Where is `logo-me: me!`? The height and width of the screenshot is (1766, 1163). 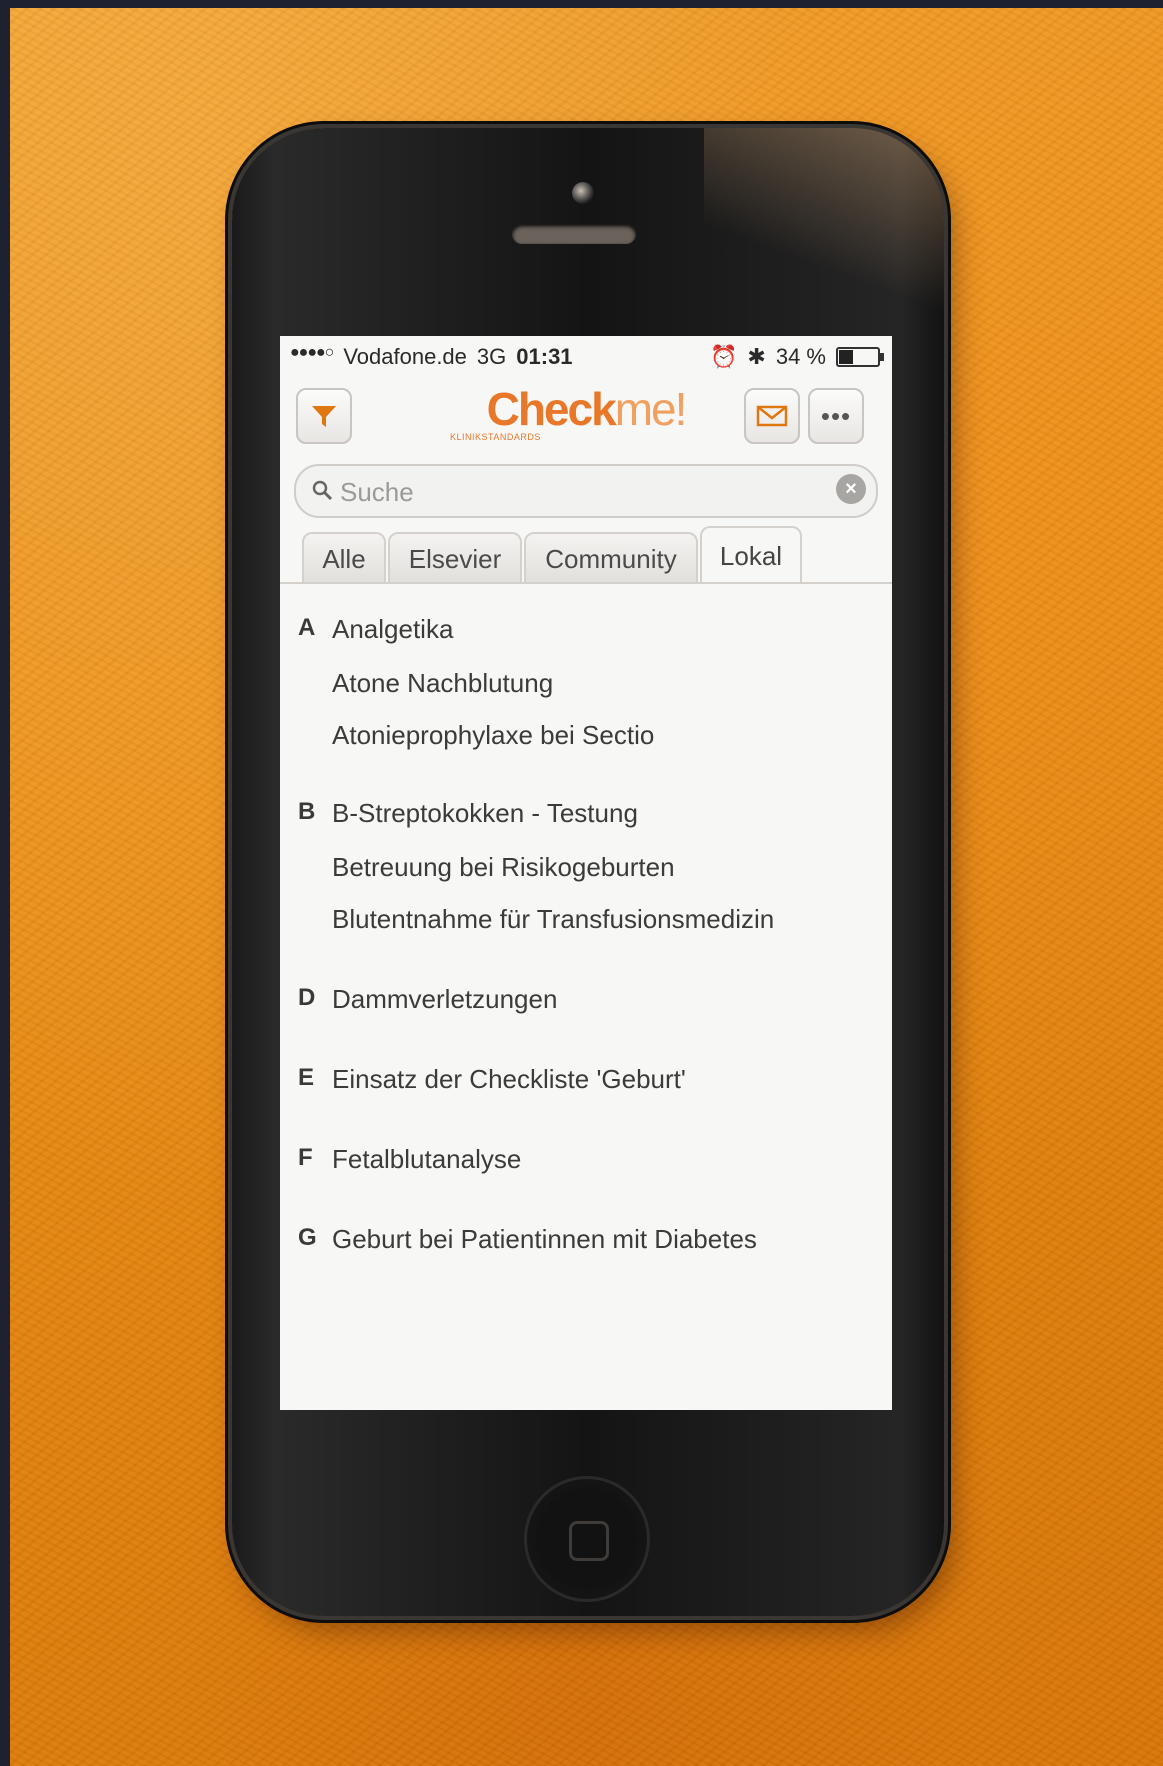 logo-me: me! is located at coordinates (651, 409).